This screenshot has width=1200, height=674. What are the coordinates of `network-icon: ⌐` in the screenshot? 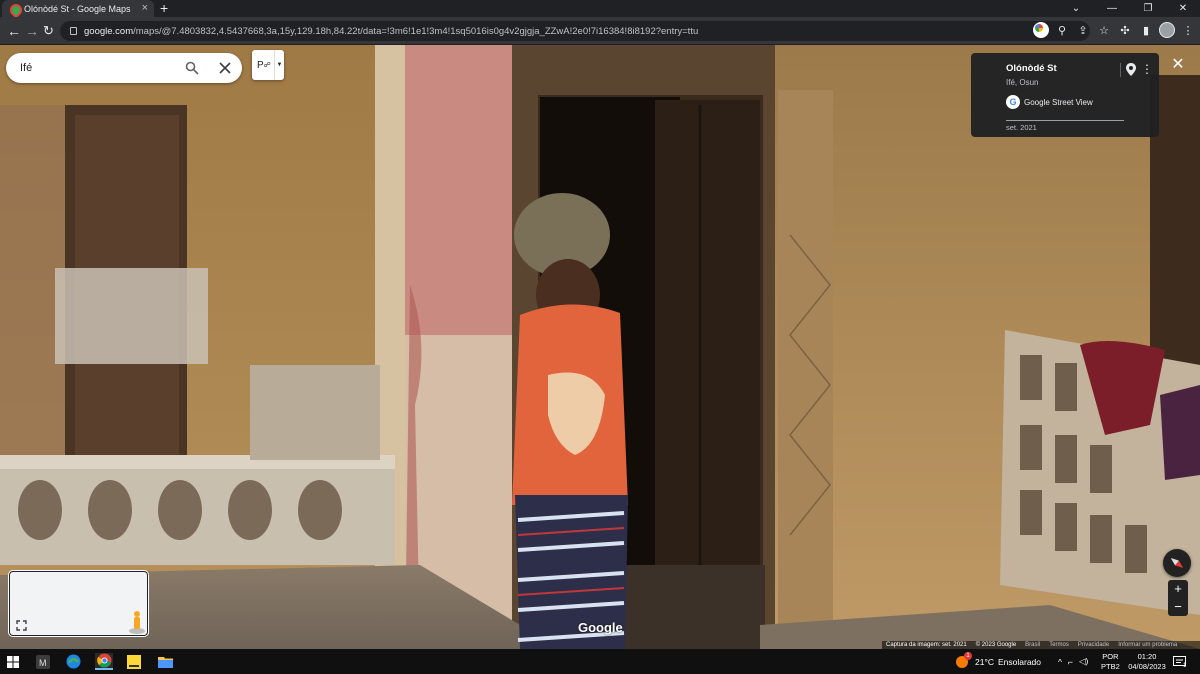 It's located at (1070, 662).